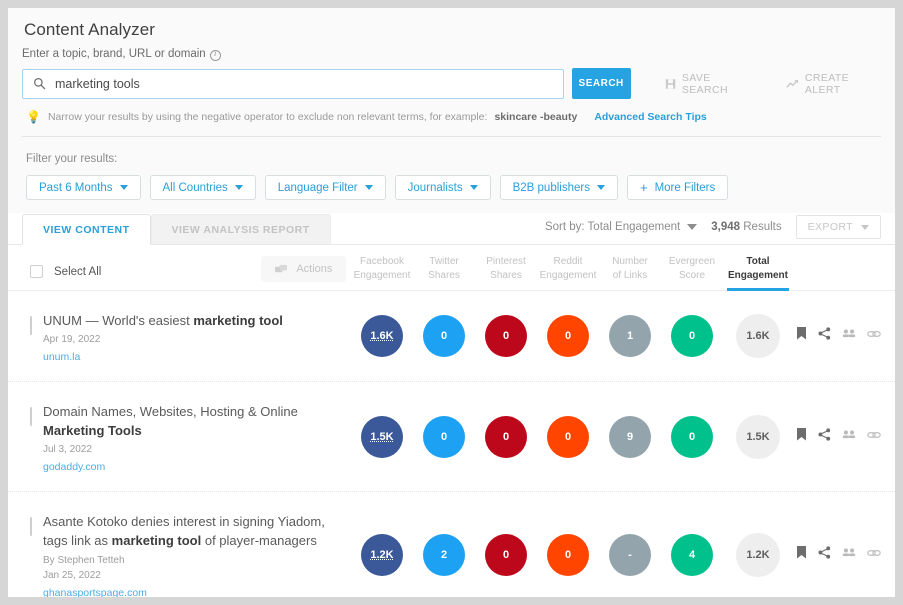 The image size is (903, 605). I want to click on metric-bubble-links: 9, so click(630, 436).